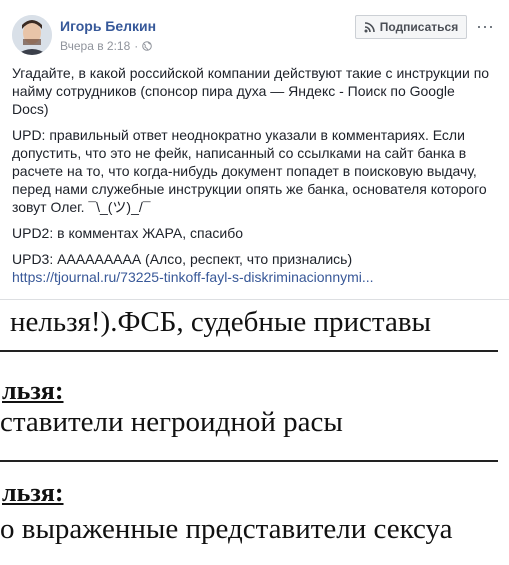 The width and height of the screenshot is (509, 565). I want to click on scan-label-1: льзя:, so click(33, 390).